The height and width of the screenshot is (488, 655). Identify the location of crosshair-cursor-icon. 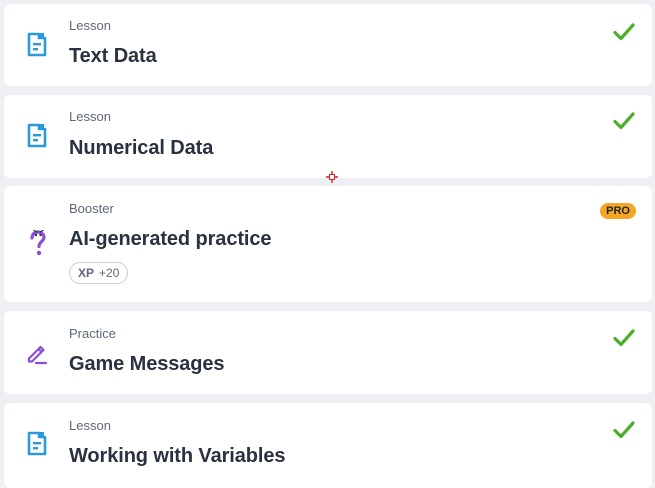
(332, 177).